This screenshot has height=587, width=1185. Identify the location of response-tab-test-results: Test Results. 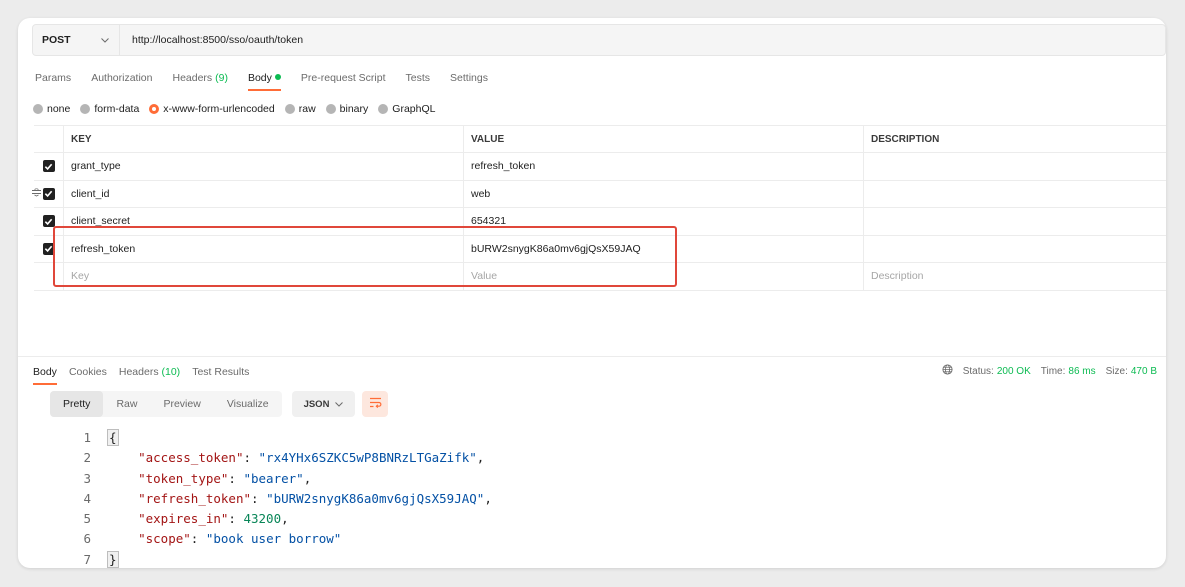
(220, 375).